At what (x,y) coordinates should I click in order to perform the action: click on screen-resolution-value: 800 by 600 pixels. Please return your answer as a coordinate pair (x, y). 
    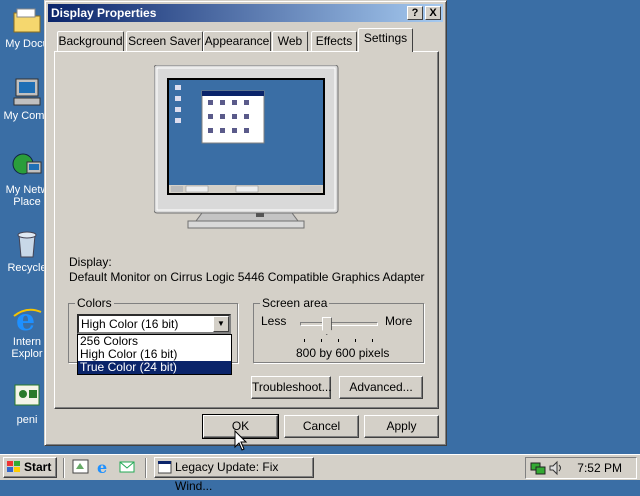
    Looking at the image, I should click on (343, 353).